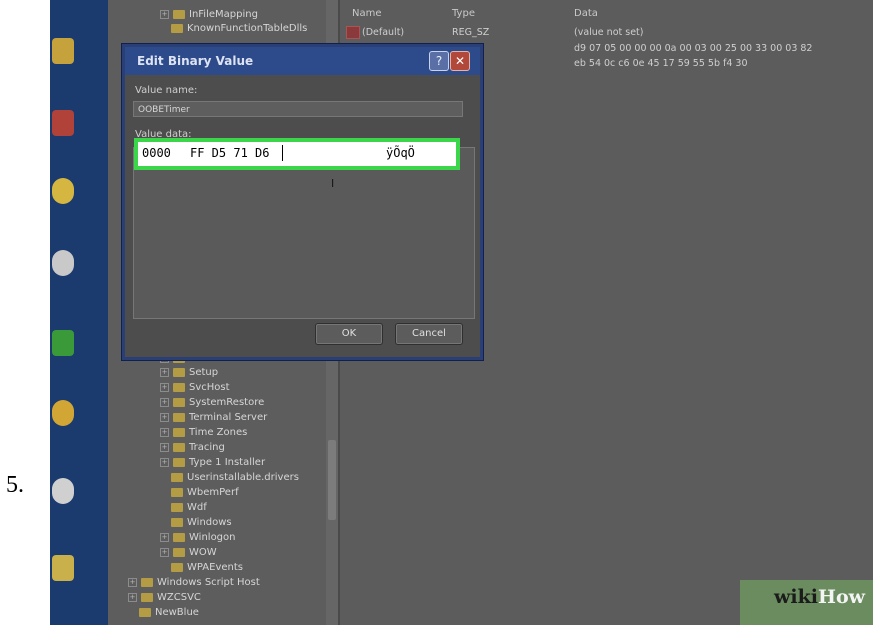 The image size is (873, 625). What do you see at coordinates (304, 233) in the screenshot?
I see `value-data-editor` at bounding box center [304, 233].